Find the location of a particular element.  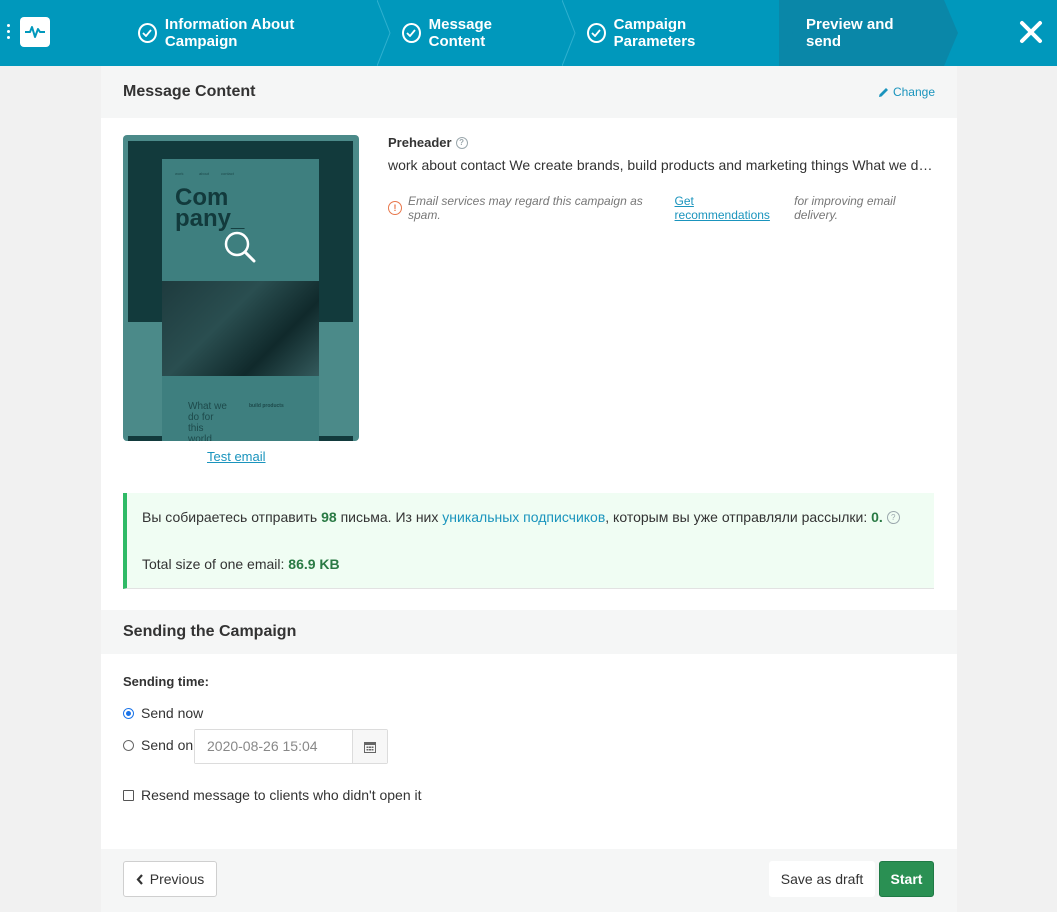

change-link: Change is located at coordinates (906, 92).